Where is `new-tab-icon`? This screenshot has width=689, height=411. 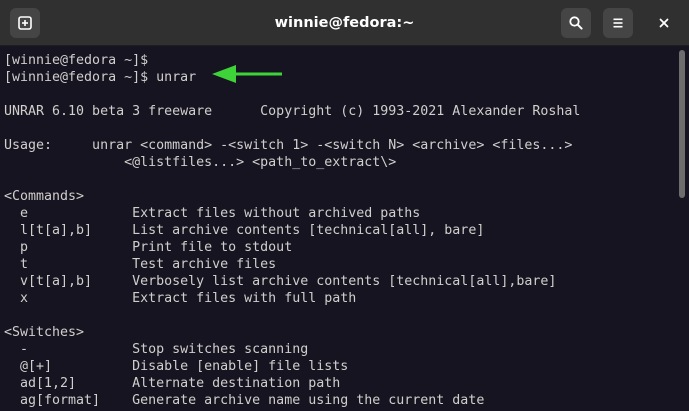 new-tab-icon is located at coordinates (25, 23).